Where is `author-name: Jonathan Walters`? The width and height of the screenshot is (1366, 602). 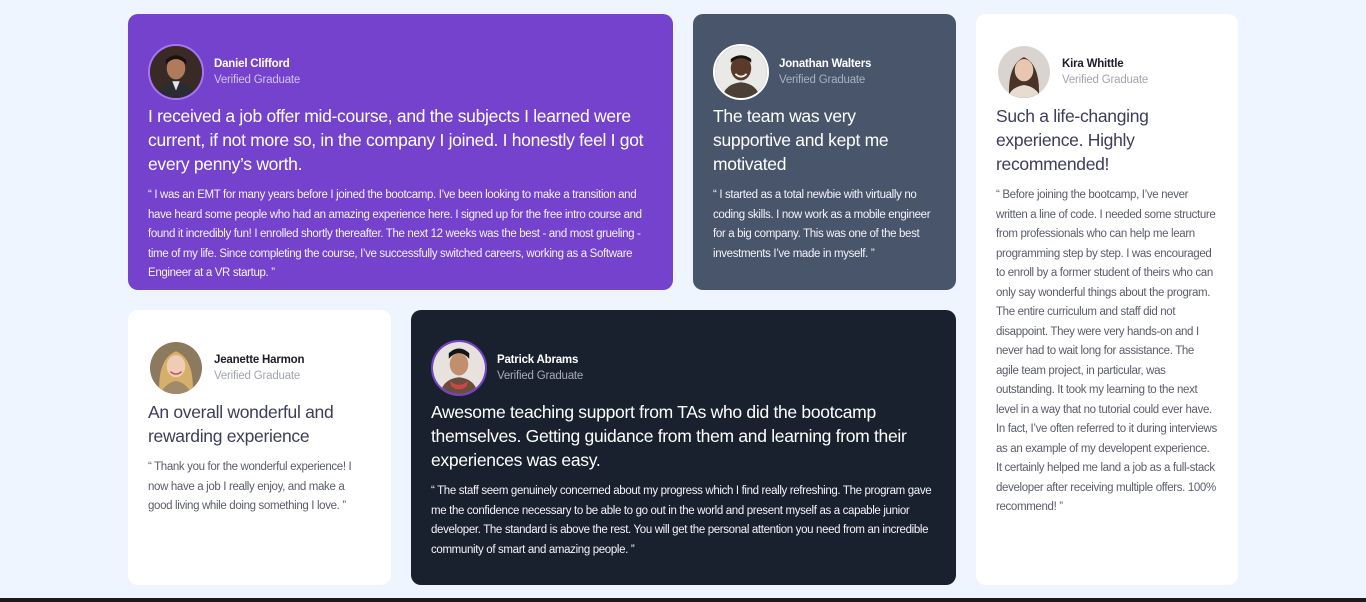 author-name: Jonathan Walters is located at coordinates (825, 64).